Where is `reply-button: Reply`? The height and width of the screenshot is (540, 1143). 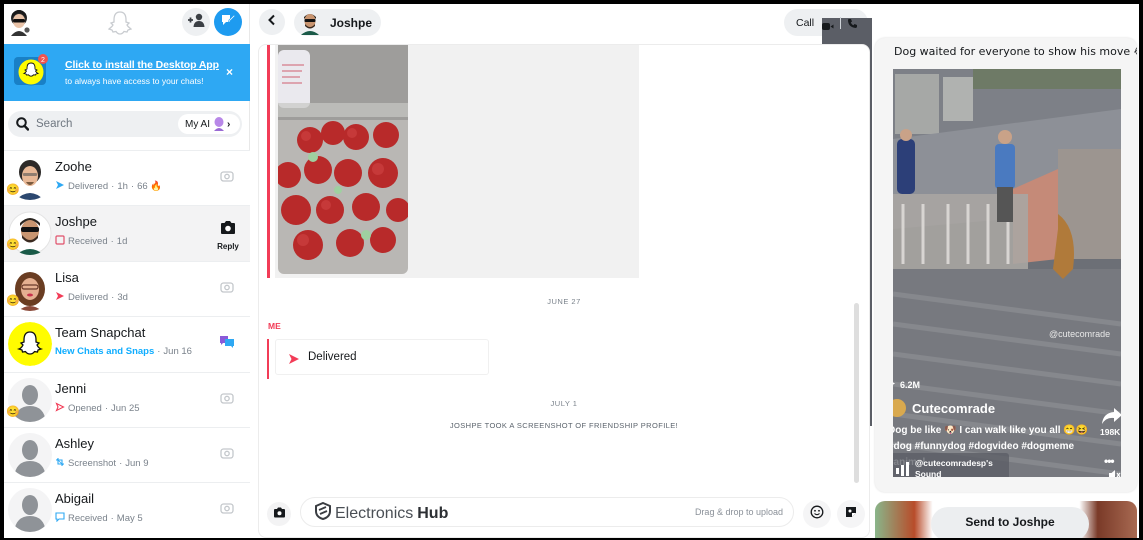
reply-button: Reply is located at coordinates (228, 232).